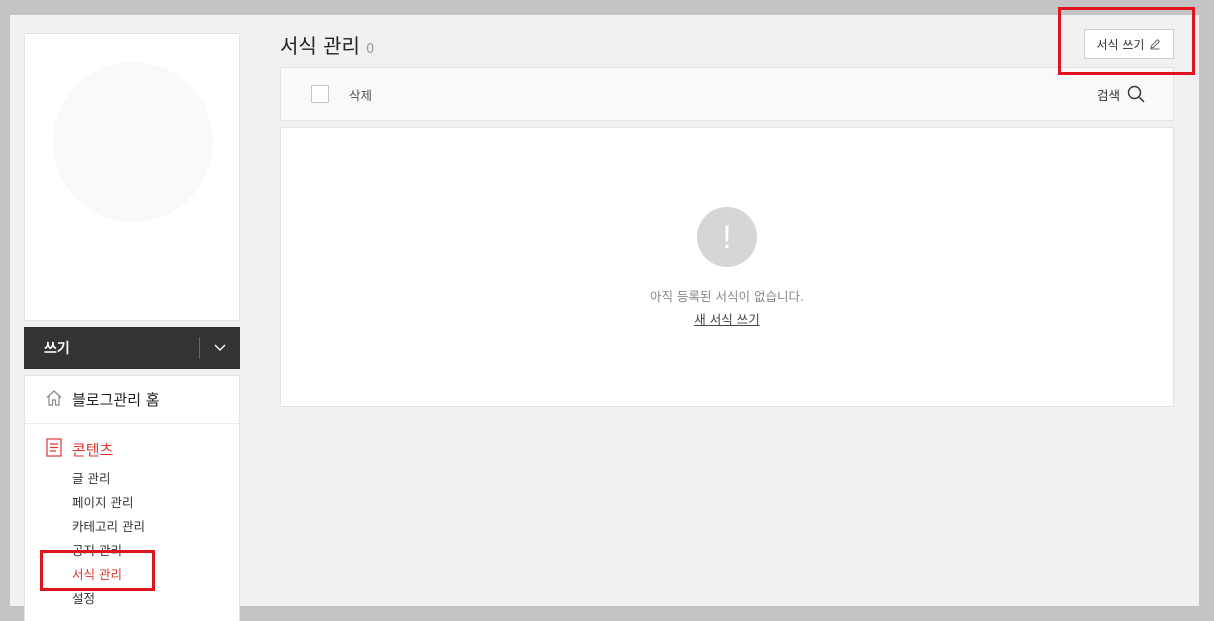 Image resolution: width=1214 pixels, height=621 pixels. I want to click on page-header: 서식 관리 0, so click(327, 44).